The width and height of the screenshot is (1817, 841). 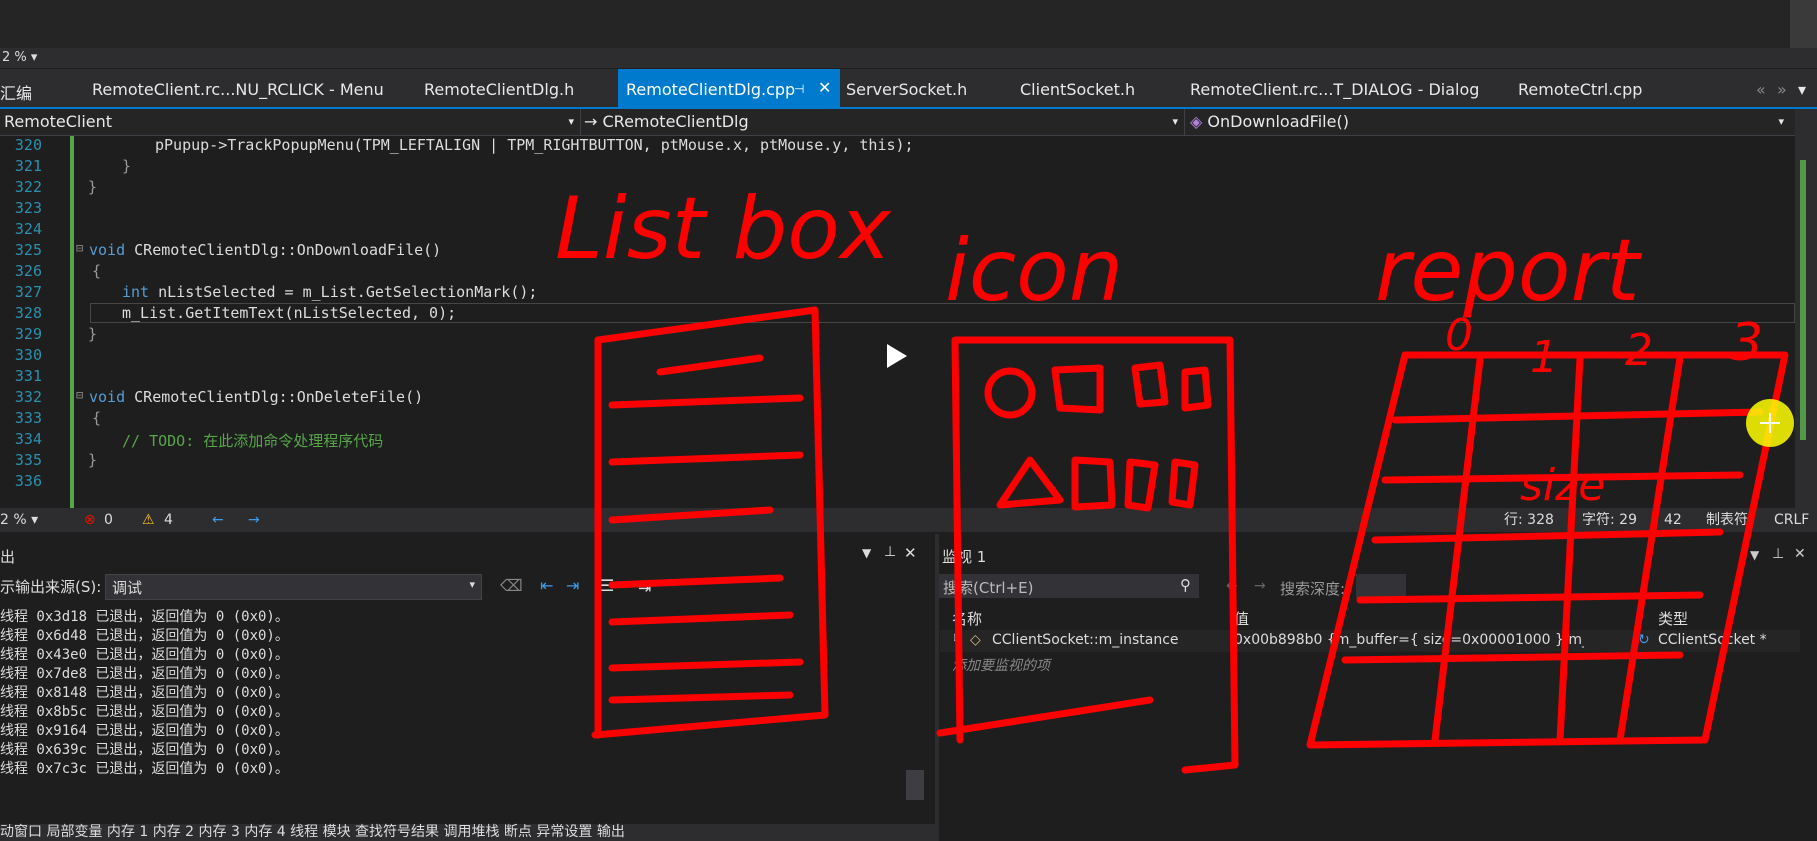 I want to click on line-indicator: 行: 328, so click(x=1529, y=520).